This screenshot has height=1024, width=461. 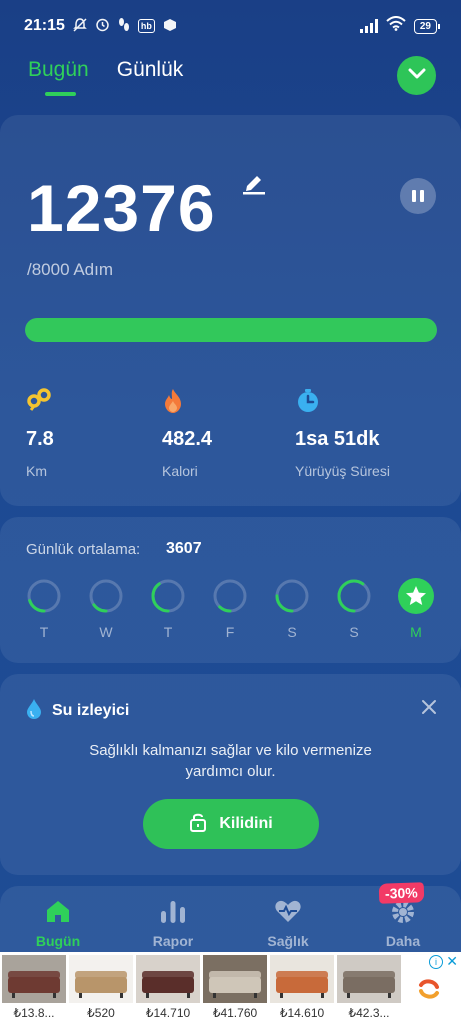 I want to click on ad-product-4: ₺14.610, so click(x=302, y=989).